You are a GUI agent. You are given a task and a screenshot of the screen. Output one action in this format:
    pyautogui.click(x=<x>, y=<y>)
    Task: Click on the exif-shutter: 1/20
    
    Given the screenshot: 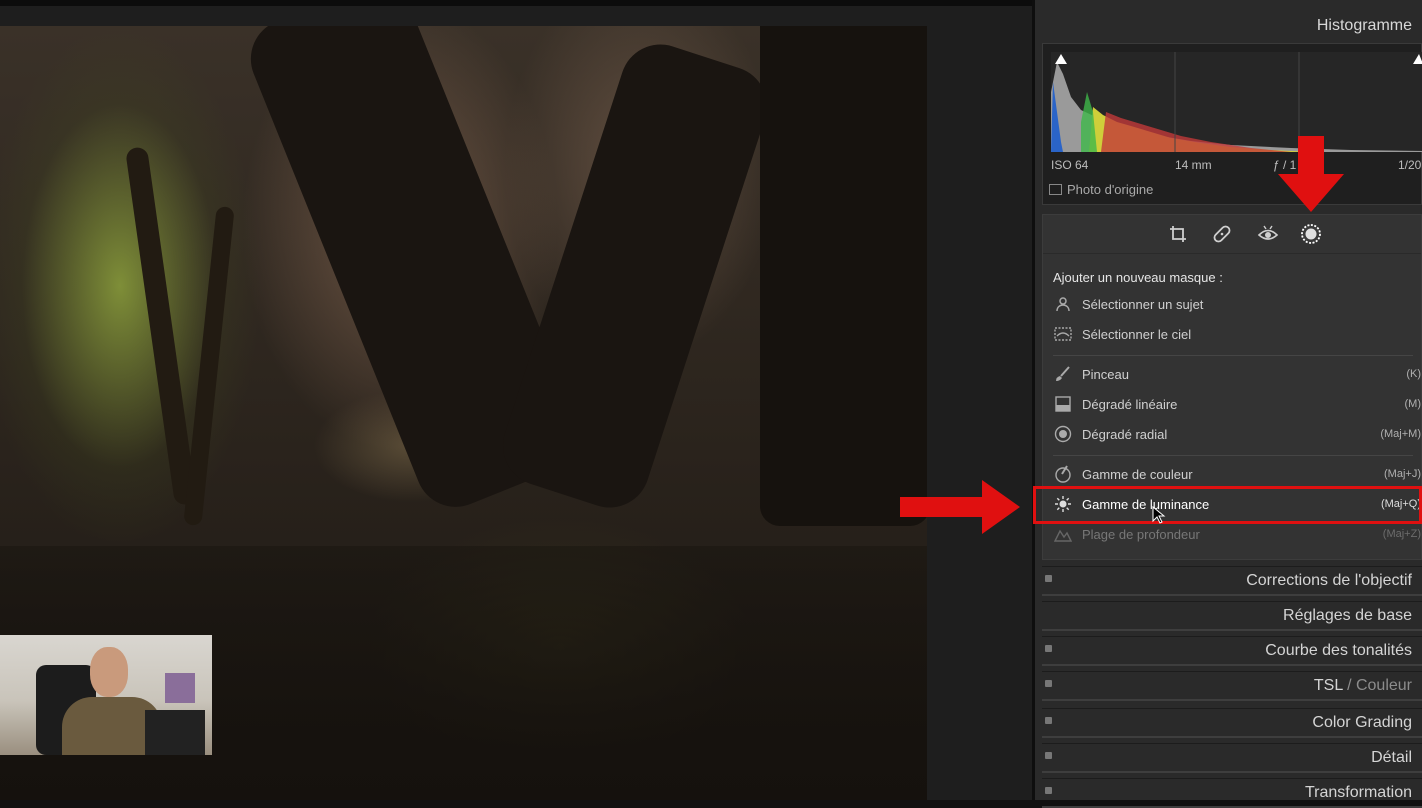 What is the action you would take?
    pyautogui.click(x=1410, y=165)
    